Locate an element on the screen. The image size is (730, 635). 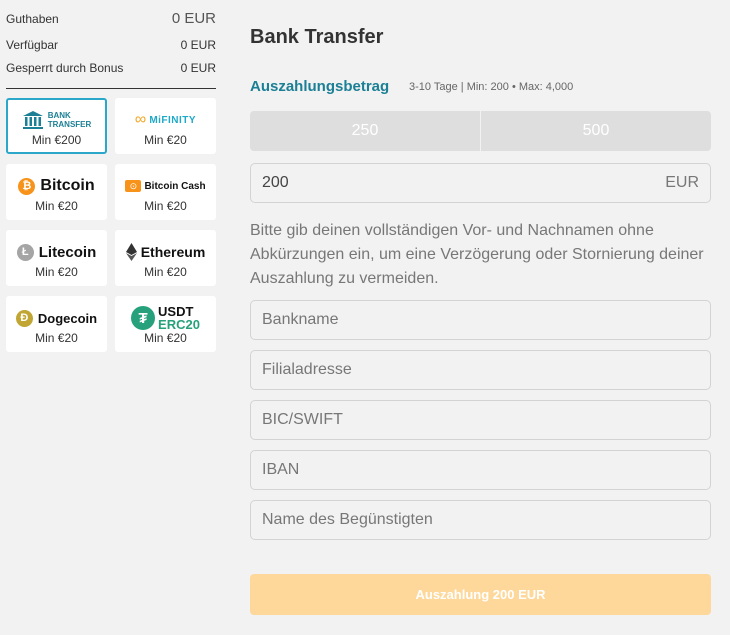
beneficiary-field is located at coordinates (480, 520).